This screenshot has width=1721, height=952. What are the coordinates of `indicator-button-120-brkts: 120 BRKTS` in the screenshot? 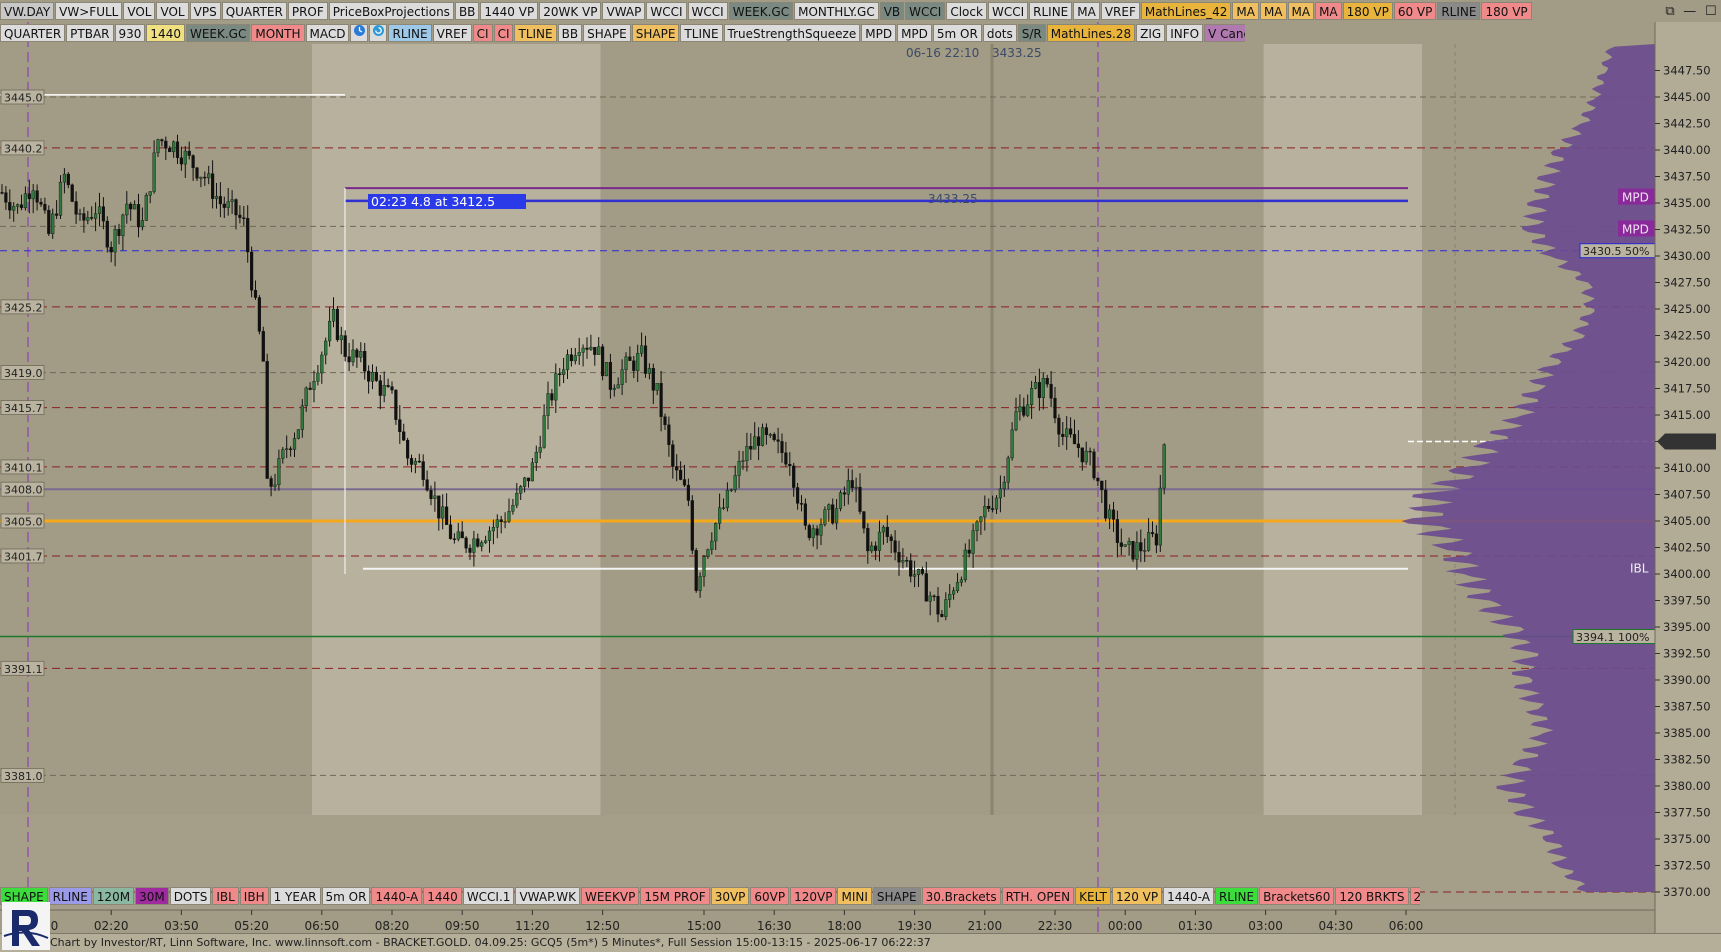 It's located at (1372, 896).